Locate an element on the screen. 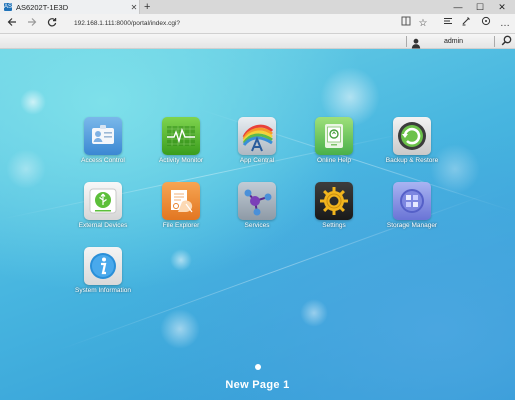  tab-title: AS6202T-1E3D is located at coordinates (42, 7).